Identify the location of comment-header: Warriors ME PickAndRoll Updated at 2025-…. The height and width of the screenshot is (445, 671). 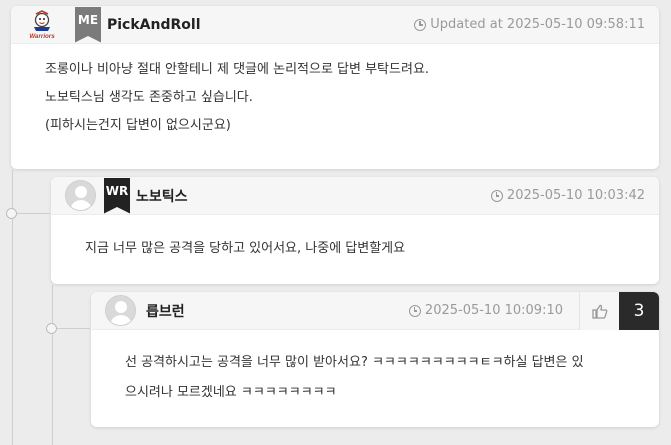
(335, 25).